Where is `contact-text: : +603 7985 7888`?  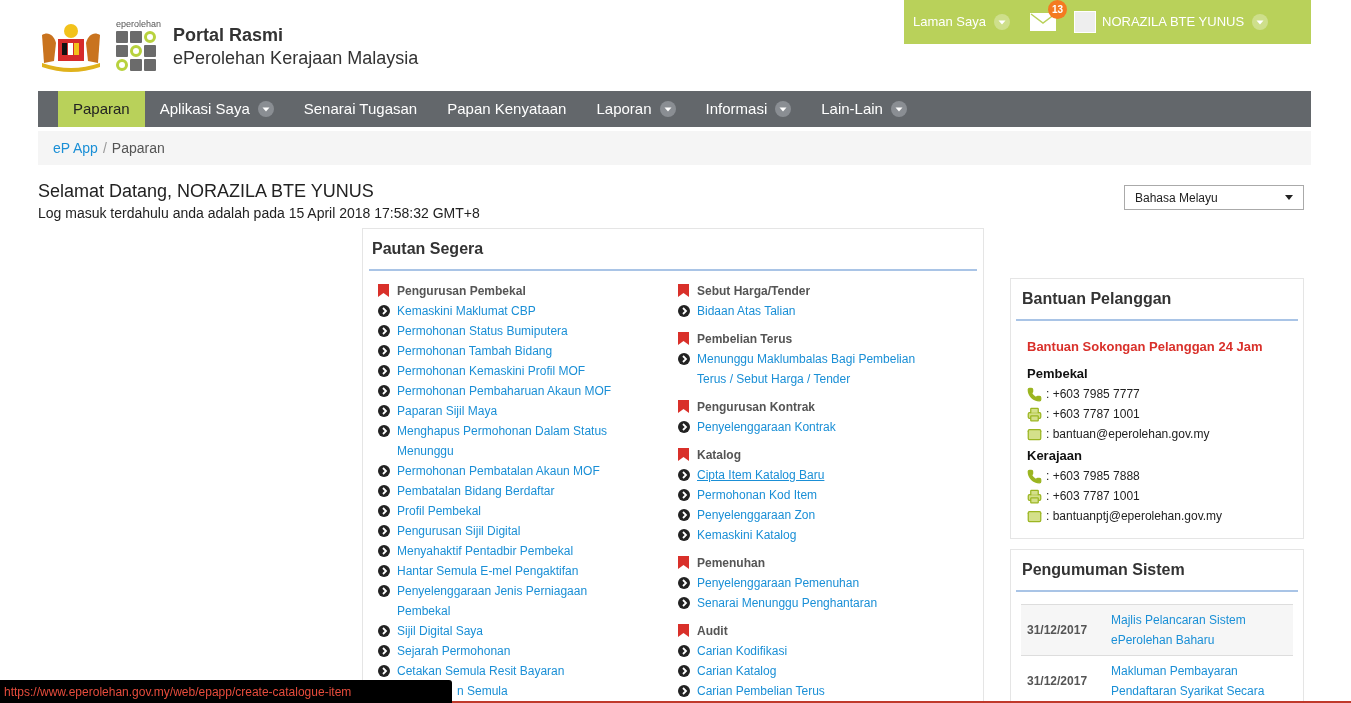
contact-text: : +603 7985 7888 is located at coordinates (1093, 476).